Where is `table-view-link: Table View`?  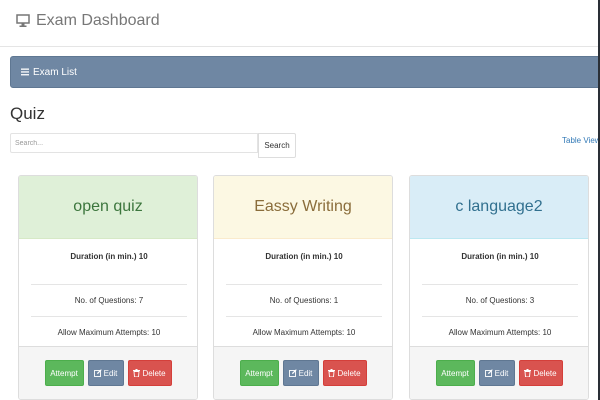
table-view-link: Table View is located at coordinates (581, 140).